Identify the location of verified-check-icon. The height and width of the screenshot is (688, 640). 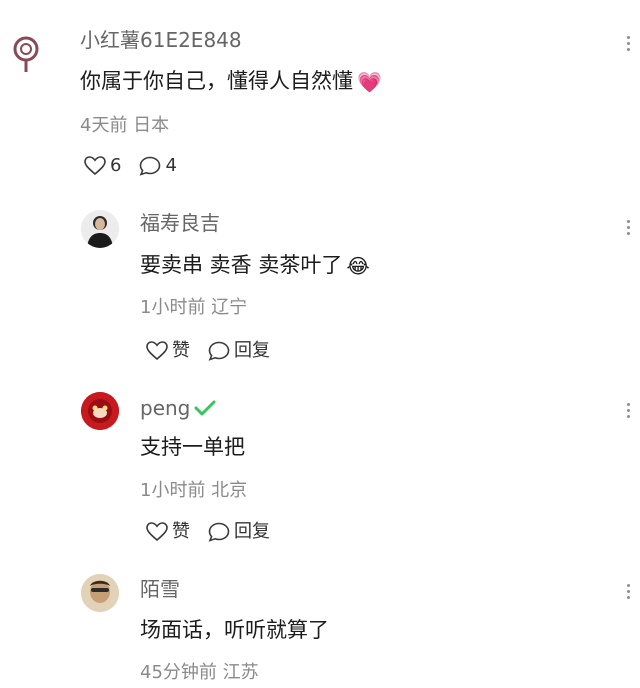
(205, 408).